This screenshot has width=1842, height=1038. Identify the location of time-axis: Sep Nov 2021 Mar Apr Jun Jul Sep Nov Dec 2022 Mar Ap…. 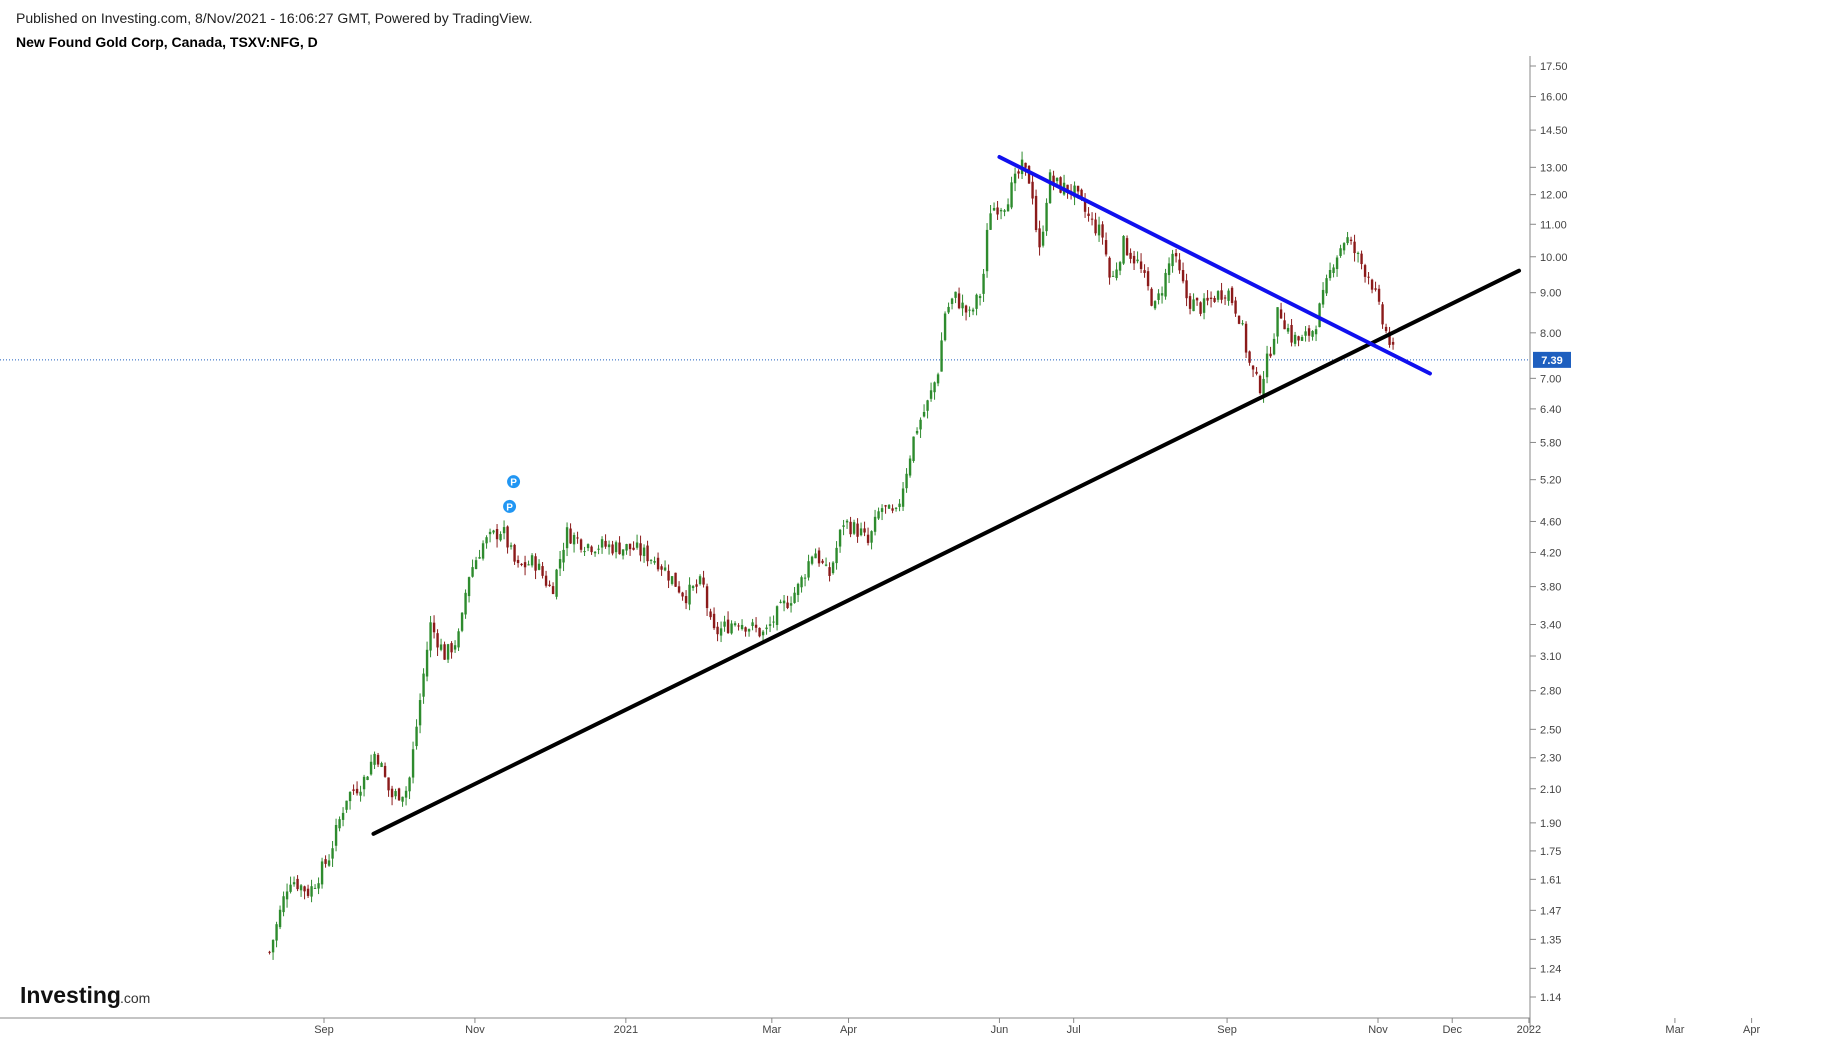
(880, 1026).